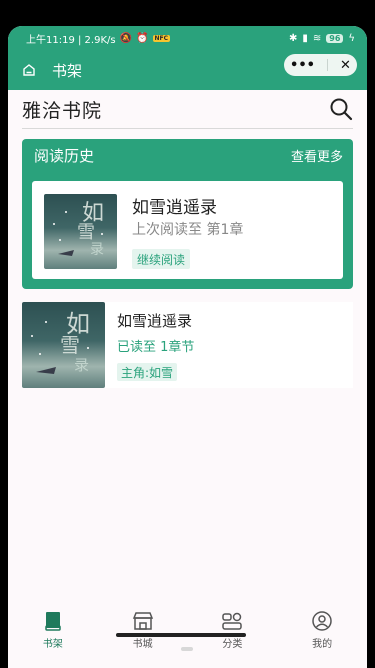  I want to click on home-icon, so click(29, 70).